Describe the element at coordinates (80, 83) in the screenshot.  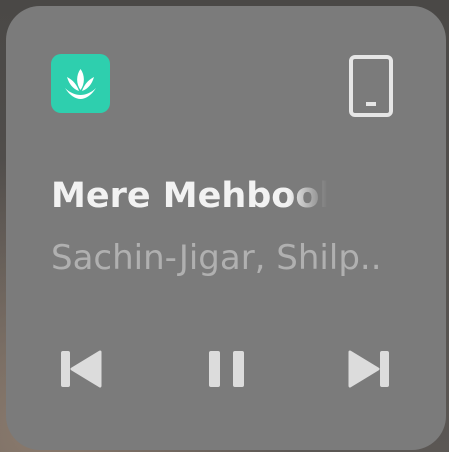
I see `jiosaavn-app-icon` at that location.